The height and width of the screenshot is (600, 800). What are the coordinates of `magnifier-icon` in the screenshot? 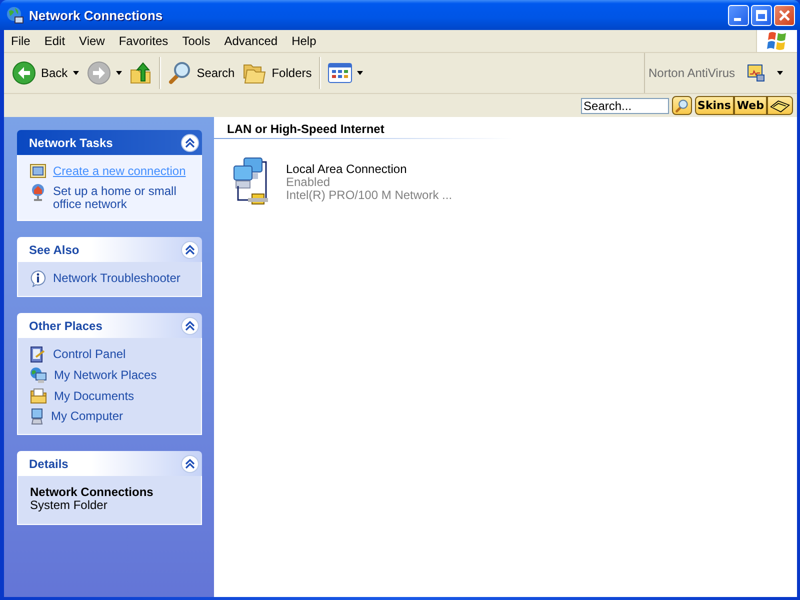 It's located at (681, 105).